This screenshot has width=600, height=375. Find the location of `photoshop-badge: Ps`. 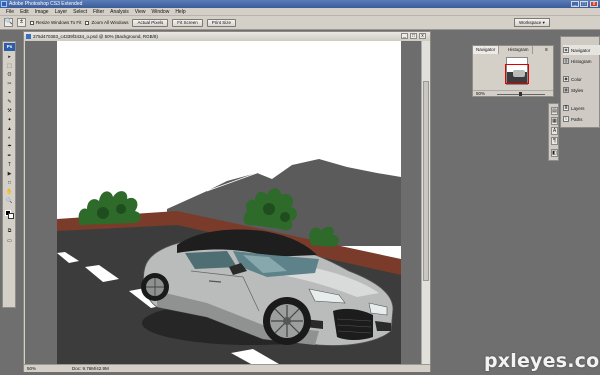

photoshop-badge: Ps is located at coordinates (9, 47).